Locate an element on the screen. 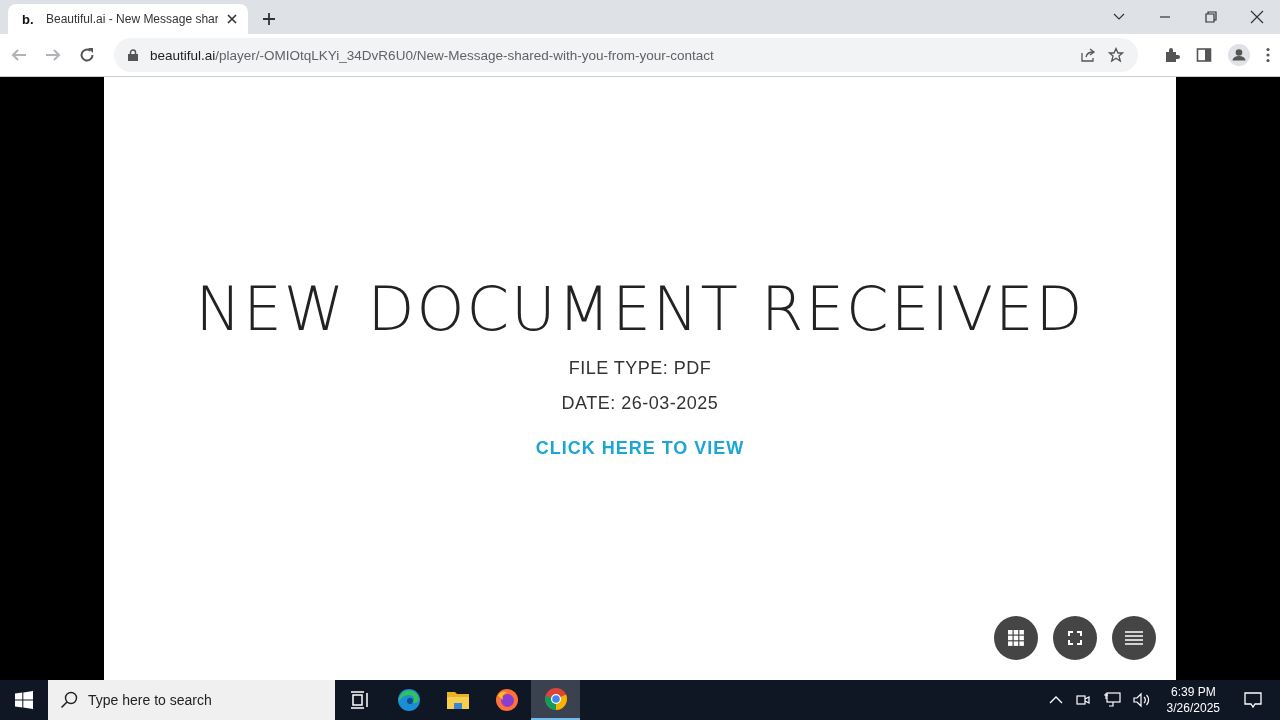 This screenshot has height=720, width=1280. chrome-ball-icon is located at coordinates (555, 699).